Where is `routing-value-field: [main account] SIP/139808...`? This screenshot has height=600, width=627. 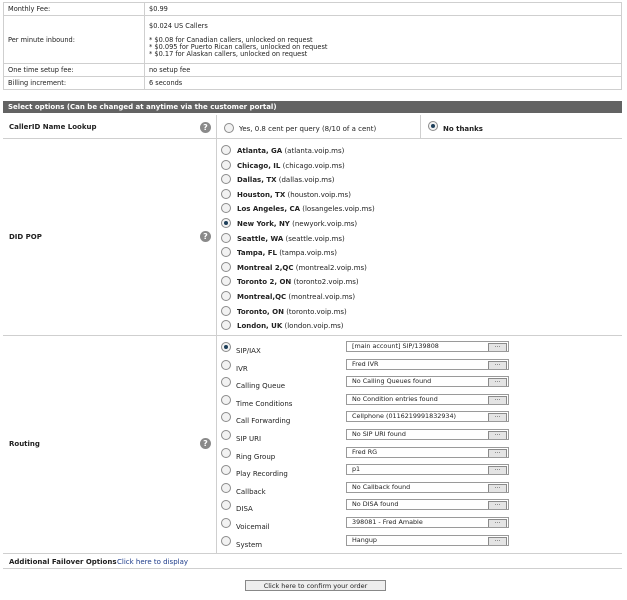
routing-value-field: [main account] SIP/139808... is located at coordinates (427, 346).